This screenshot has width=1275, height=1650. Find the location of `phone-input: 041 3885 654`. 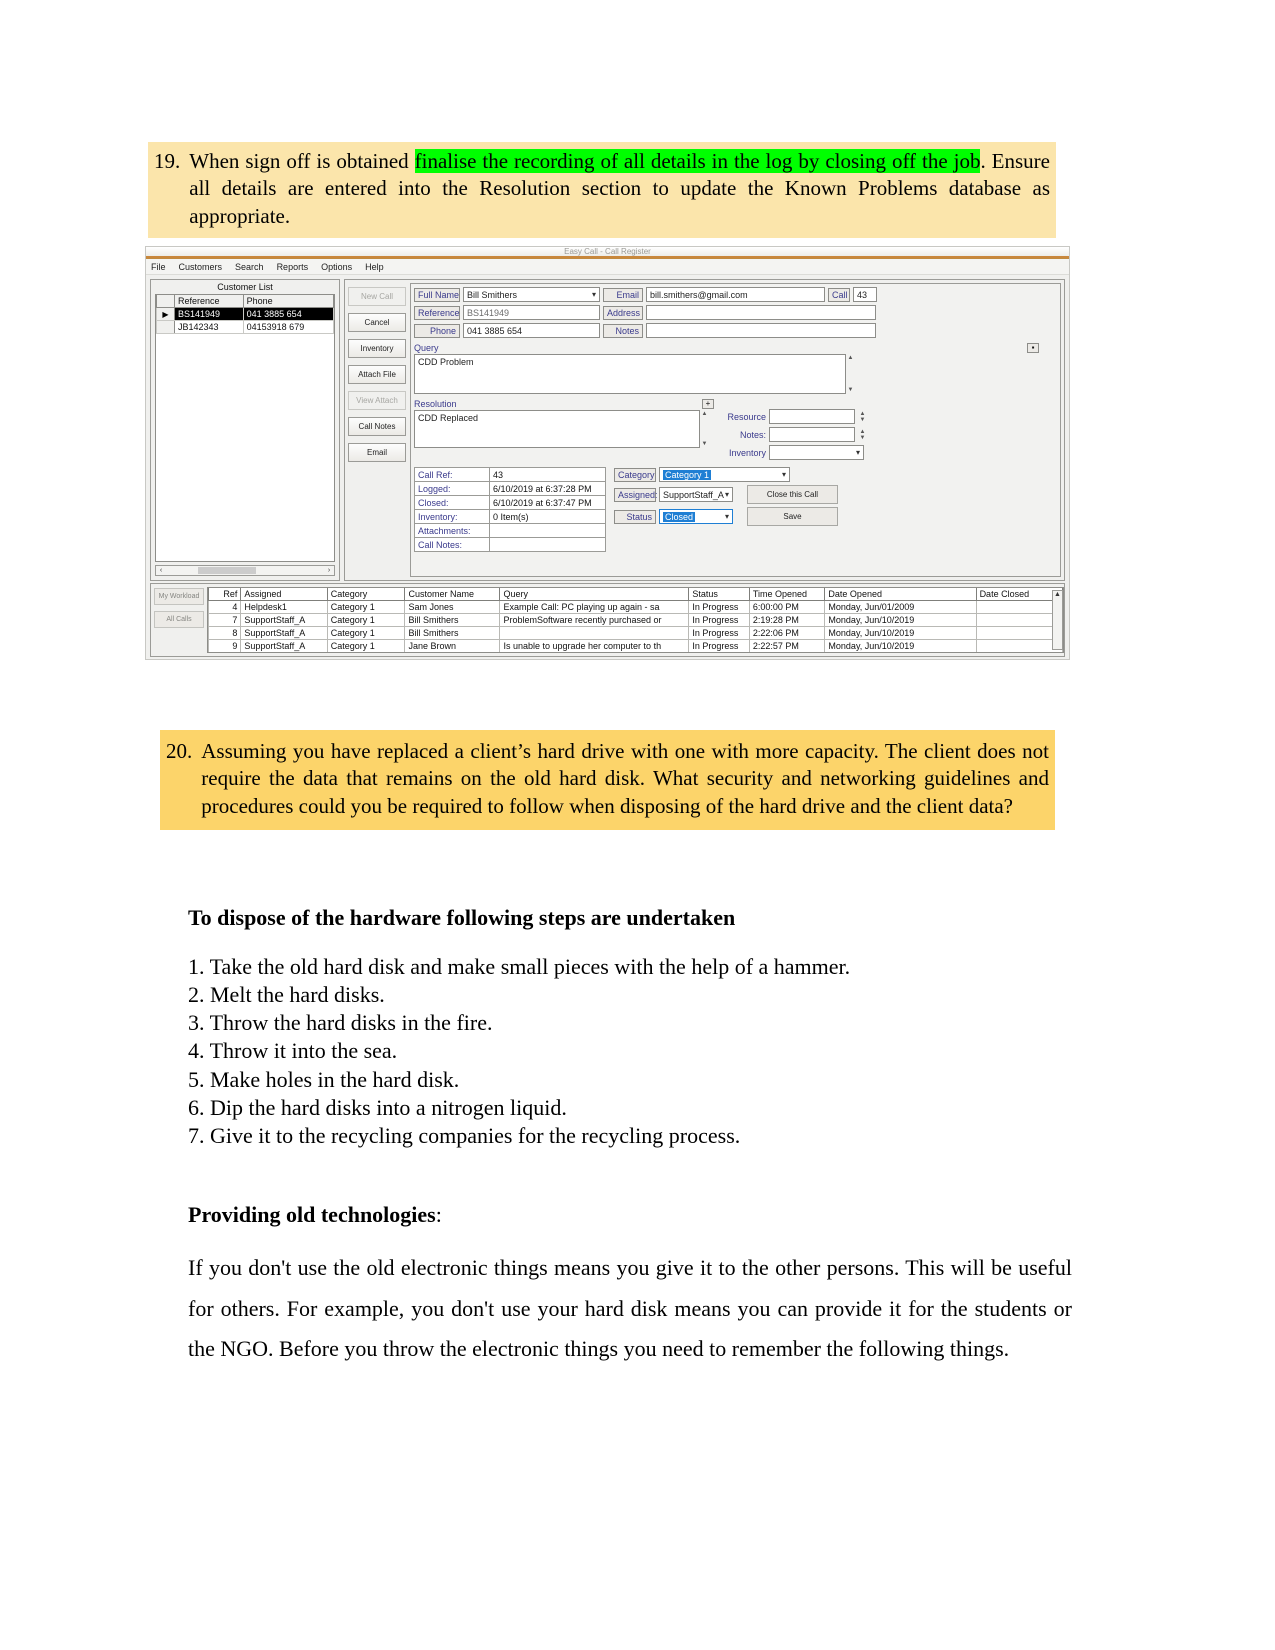

phone-input: 041 3885 654 is located at coordinates (531, 330).